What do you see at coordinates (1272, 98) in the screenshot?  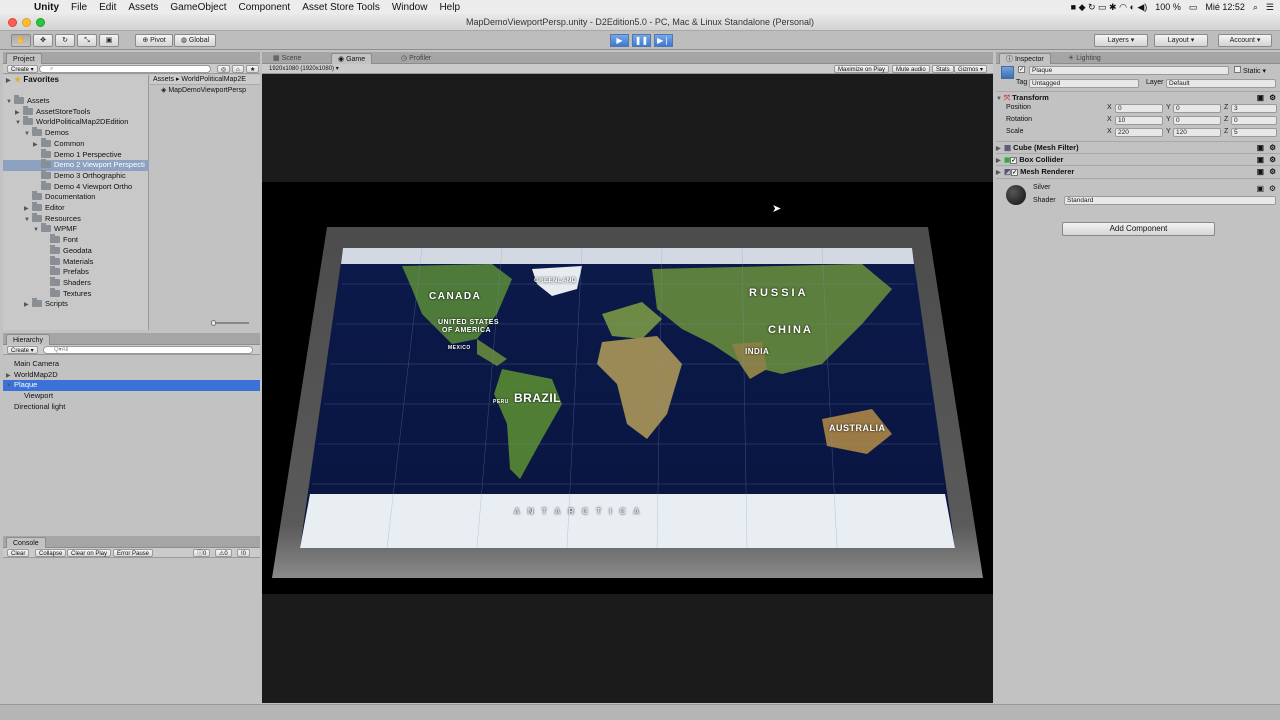 I see `component-gear-icon: ⚙` at bounding box center [1272, 98].